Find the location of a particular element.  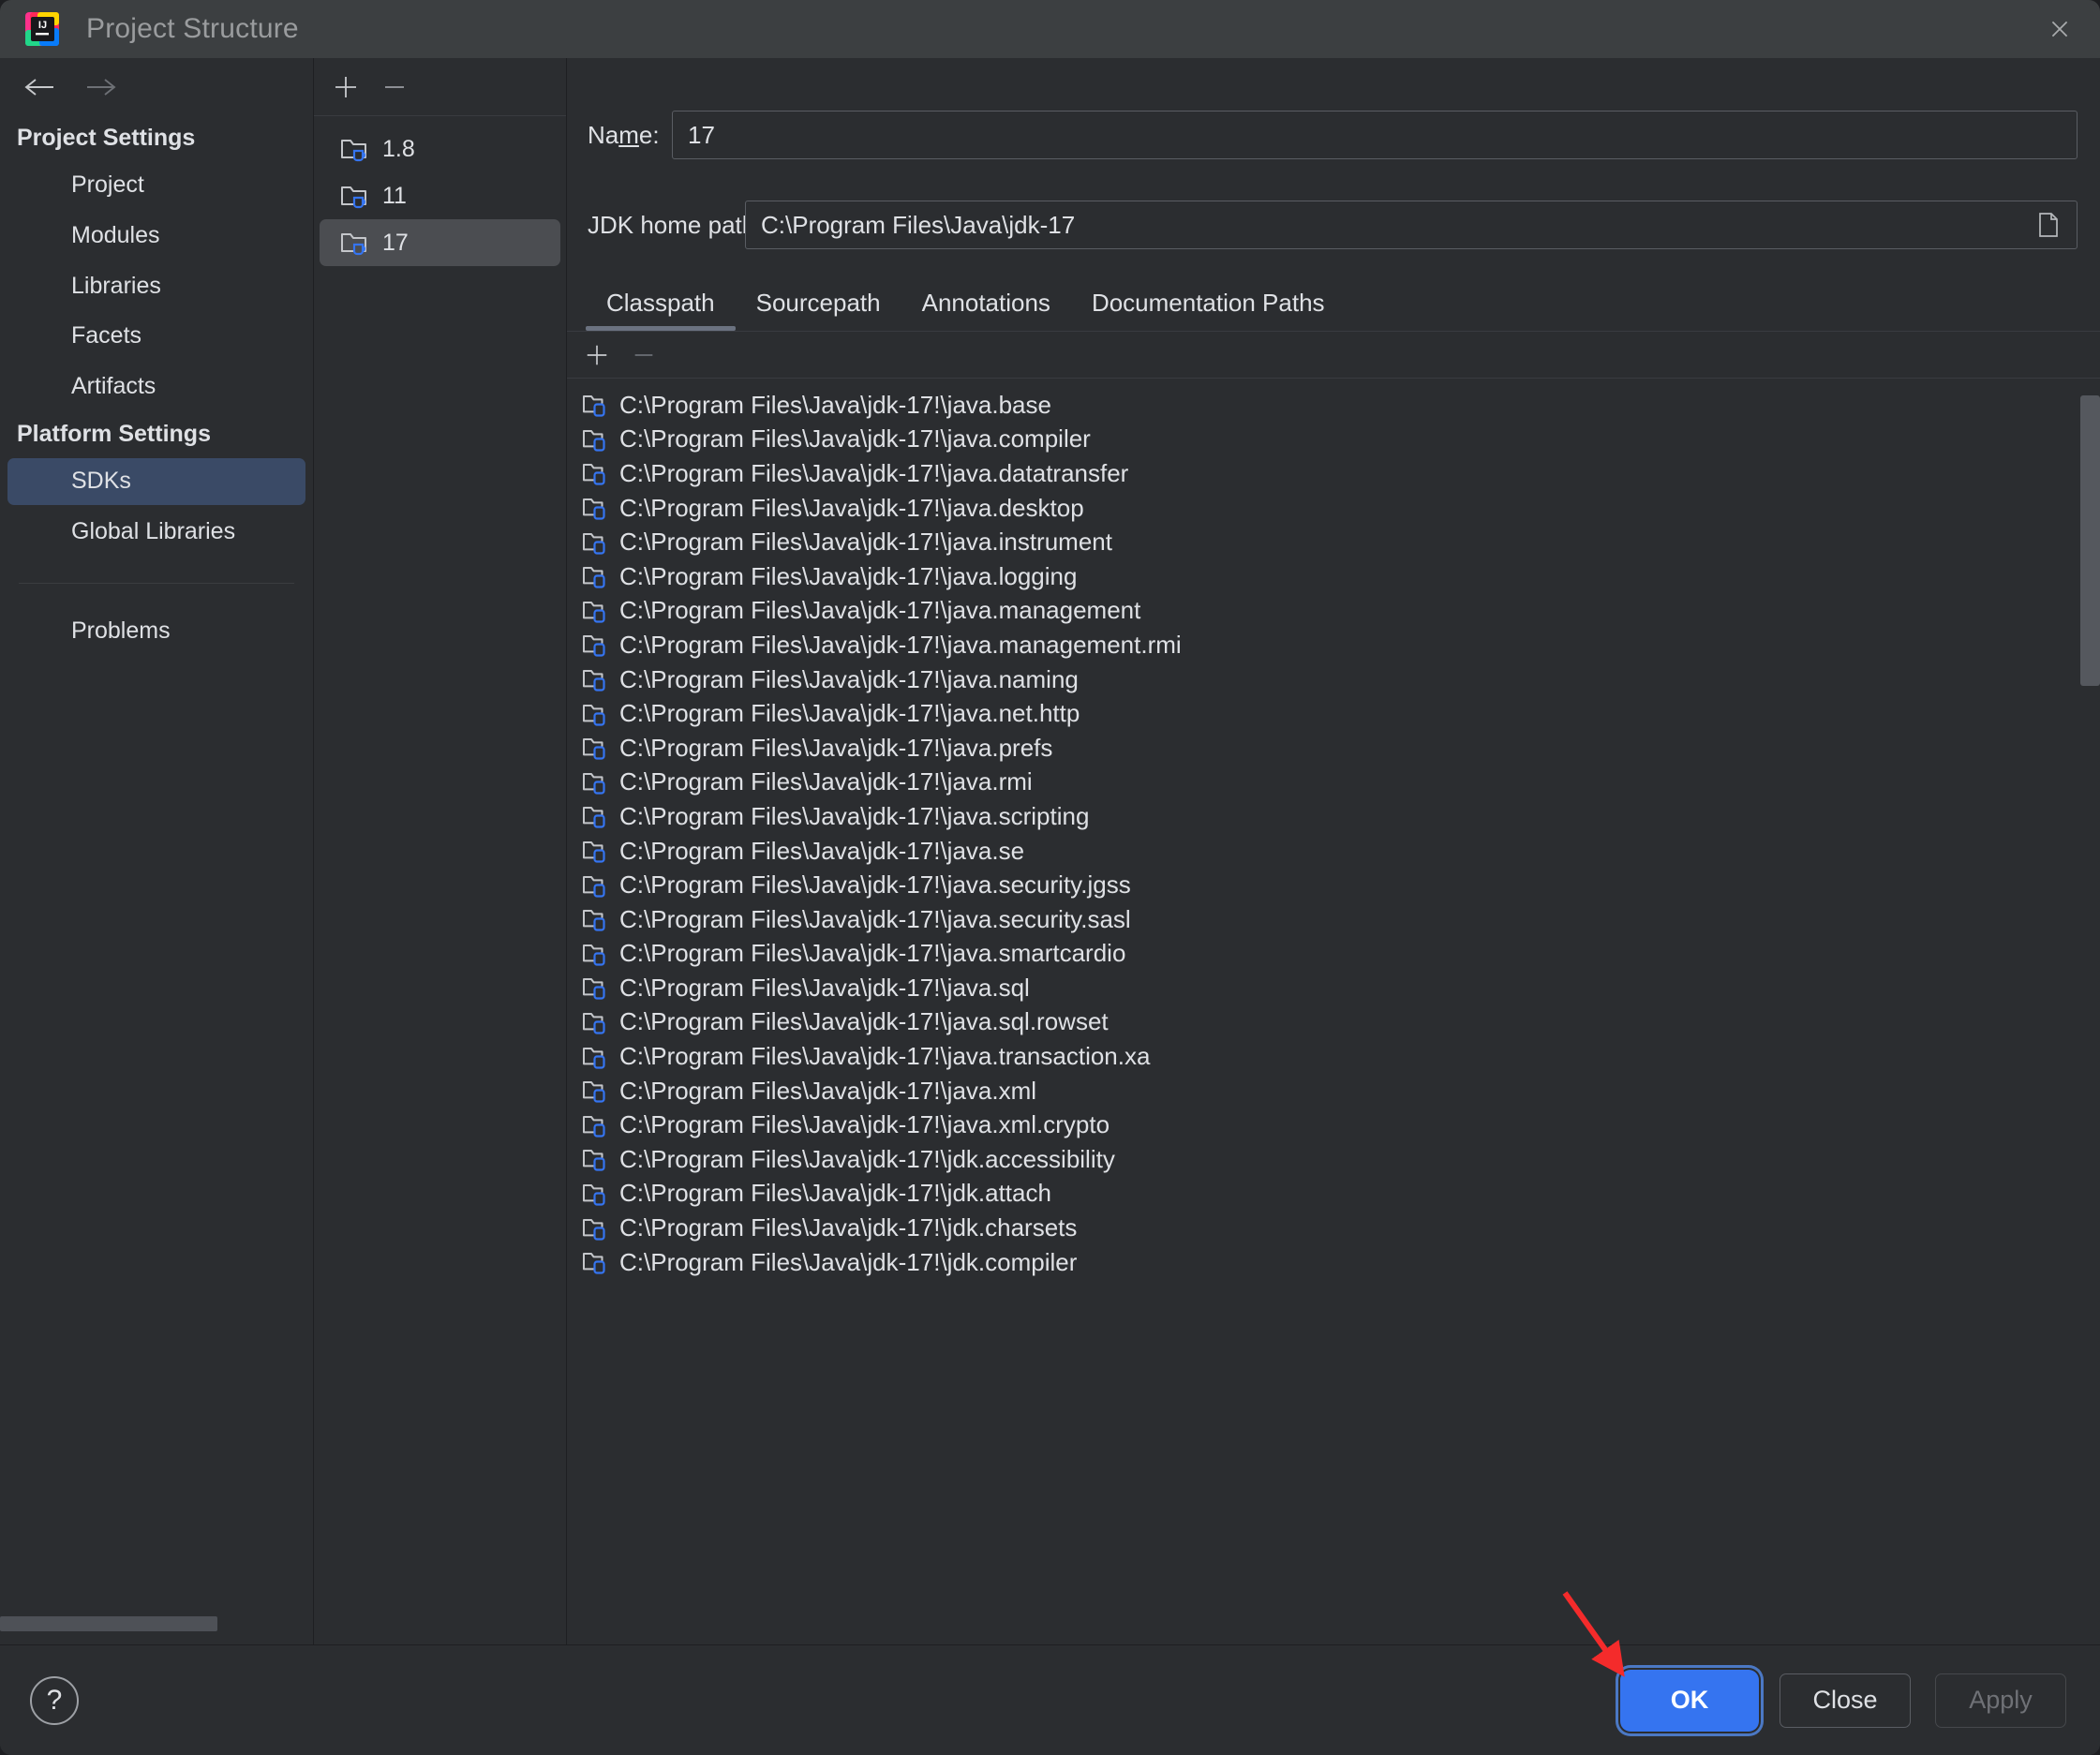

name-label: Name: is located at coordinates (624, 134).